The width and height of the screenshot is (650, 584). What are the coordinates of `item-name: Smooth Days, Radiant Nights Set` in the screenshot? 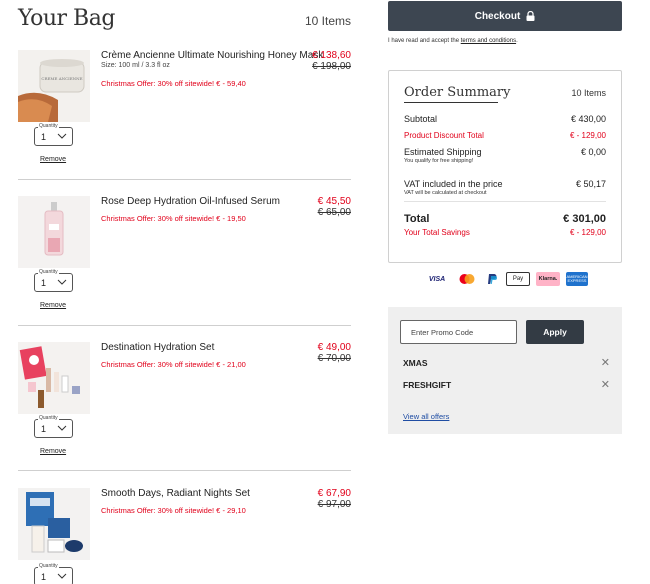 It's located at (175, 493).